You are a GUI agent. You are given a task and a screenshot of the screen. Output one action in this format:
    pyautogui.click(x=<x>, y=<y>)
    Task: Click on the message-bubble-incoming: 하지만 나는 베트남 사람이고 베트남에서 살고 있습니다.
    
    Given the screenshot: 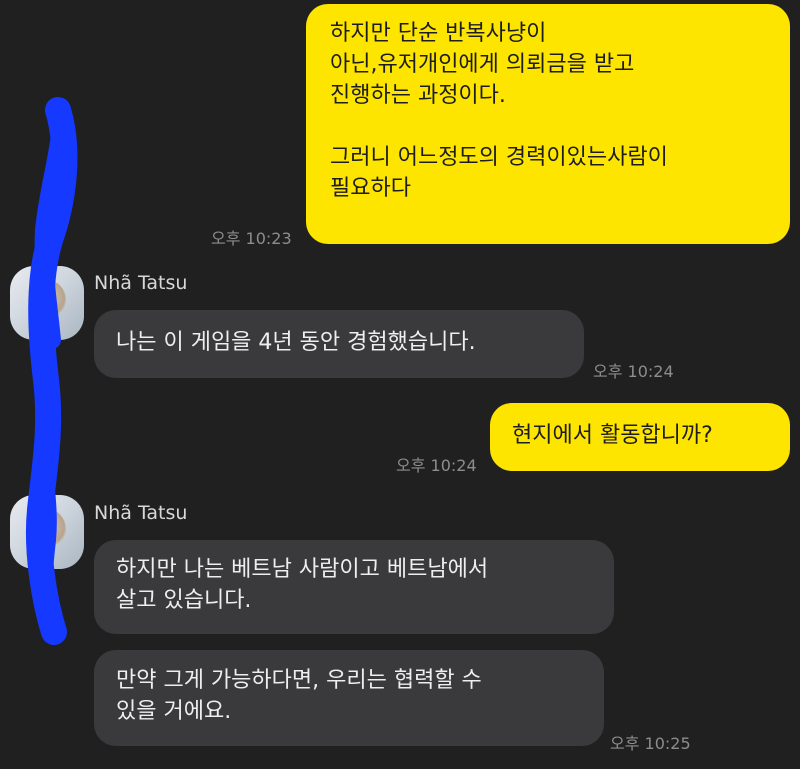 What is the action you would take?
    pyautogui.click(x=354, y=587)
    